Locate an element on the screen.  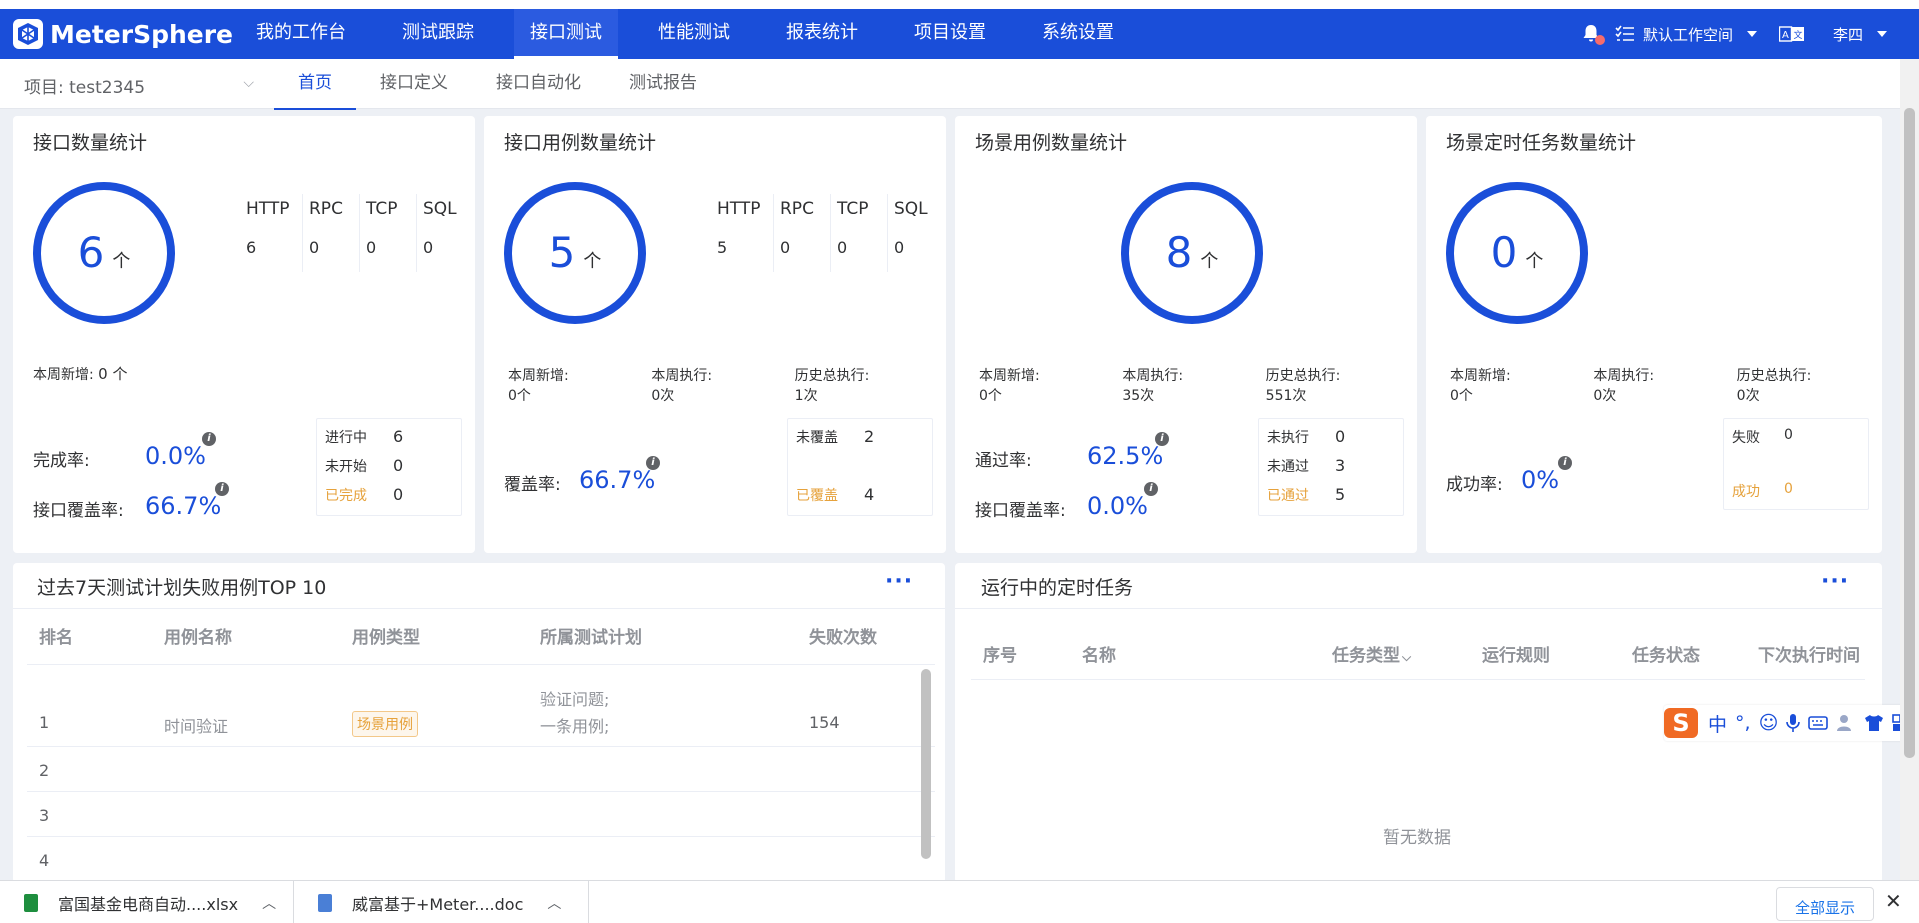
status-row: 已通过 5 is located at coordinates (1306, 495).